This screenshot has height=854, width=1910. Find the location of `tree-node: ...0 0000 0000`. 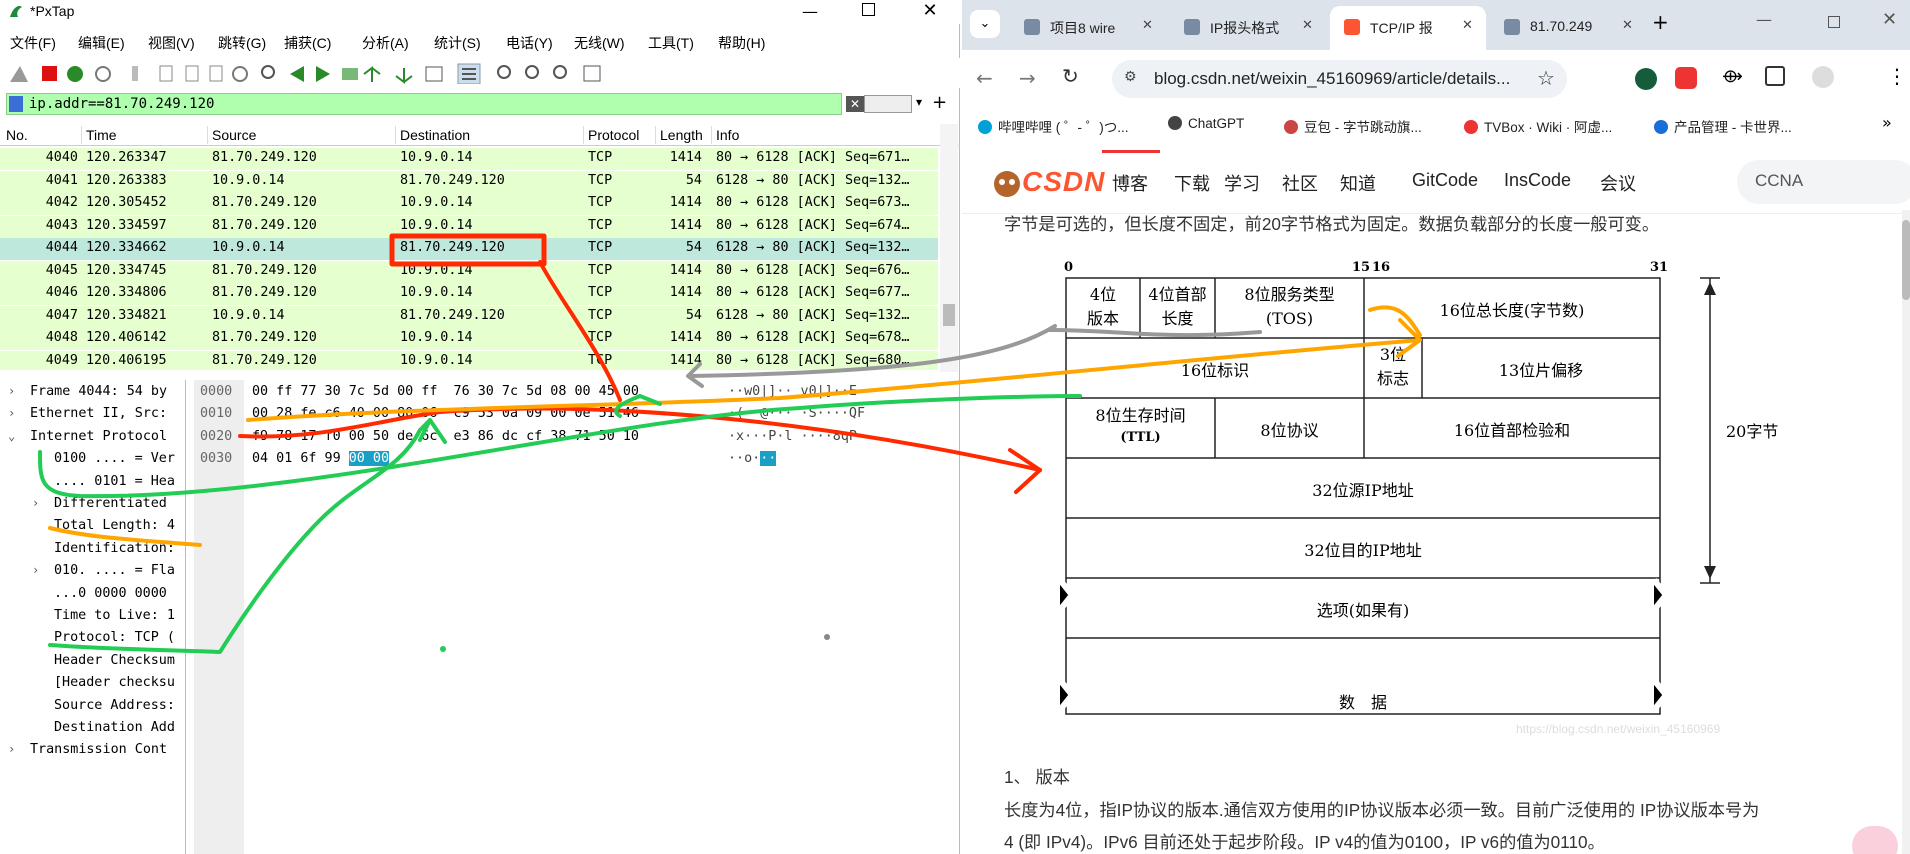

tree-node: ...0 0000 0000 is located at coordinates (92, 596).